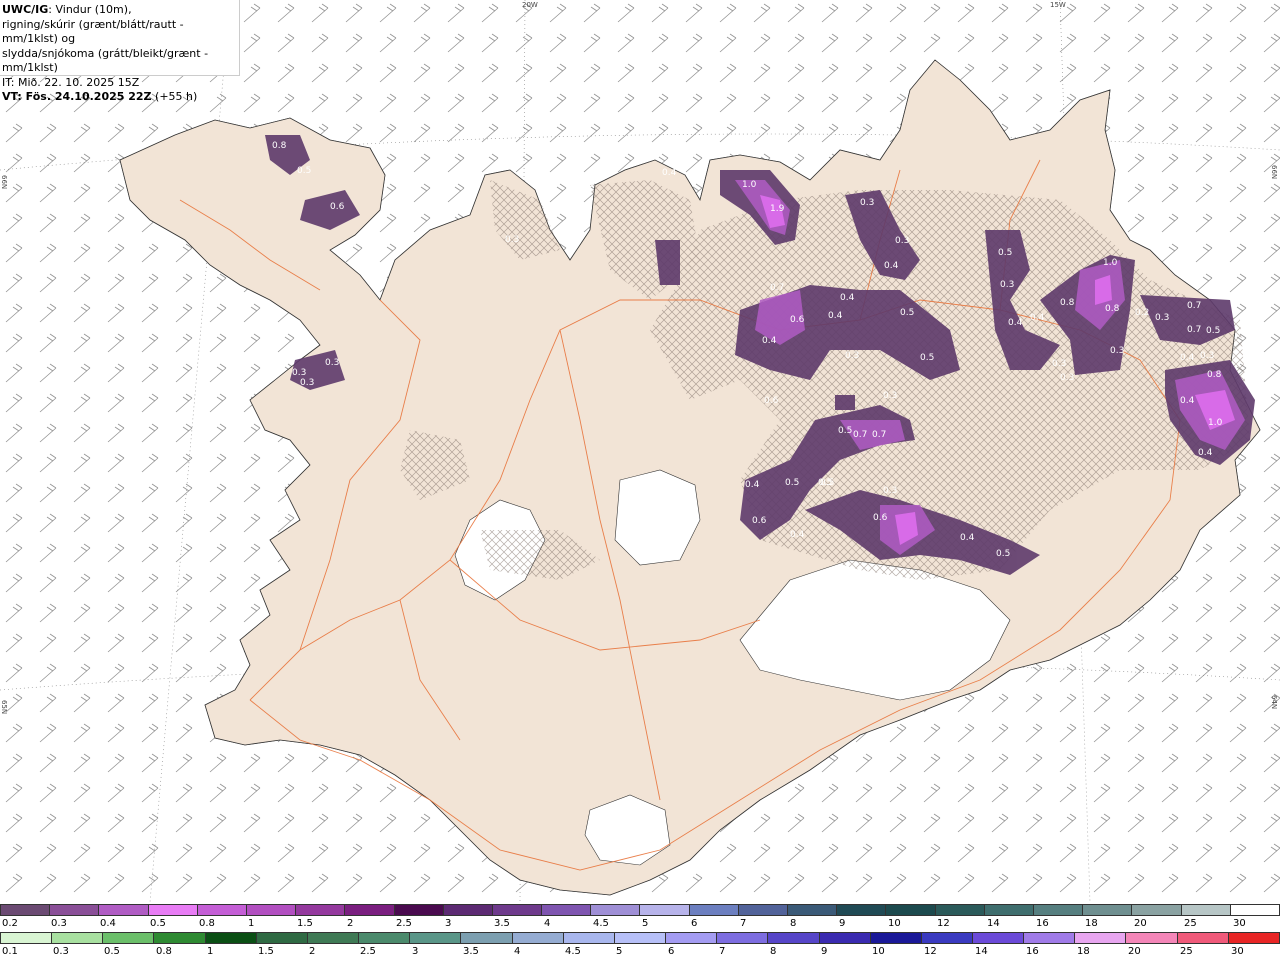 The image size is (1280, 960). What do you see at coordinates (1042, 923) in the screenshot?
I see `snow-scale-label: 16` at bounding box center [1042, 923].